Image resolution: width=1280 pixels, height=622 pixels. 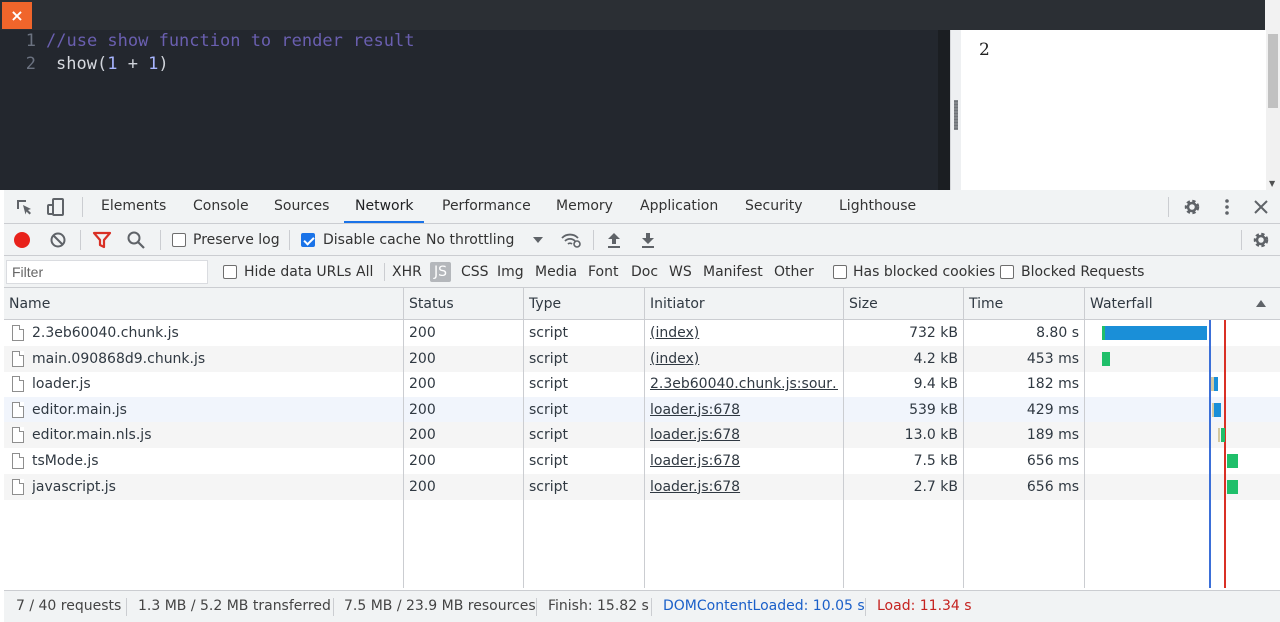 I want to click on request-name: 2.3eb60040.chunk.js, so click(x=214, y=333).